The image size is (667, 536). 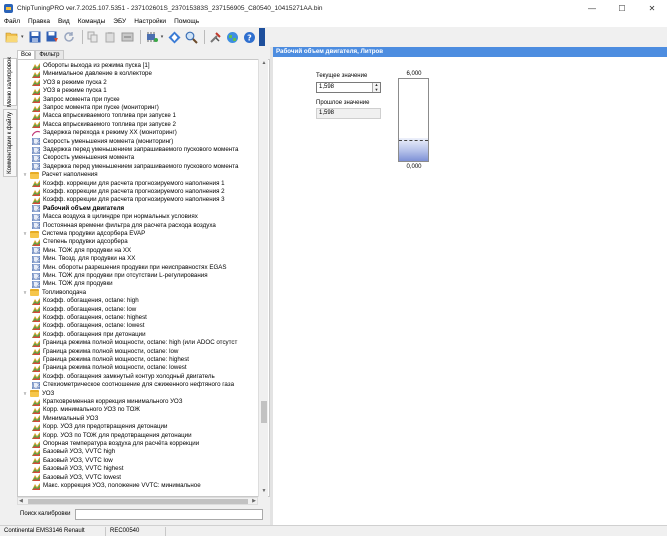 I want to click on tree-item: Базовый УОЗ, VVTC high, so click(x=73, y=452).